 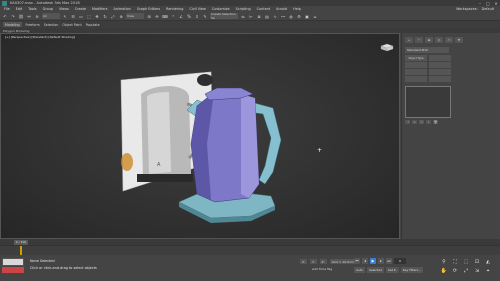 I want to click on rendered-frame-window-icon: ▣, so click(x=307, y=16).